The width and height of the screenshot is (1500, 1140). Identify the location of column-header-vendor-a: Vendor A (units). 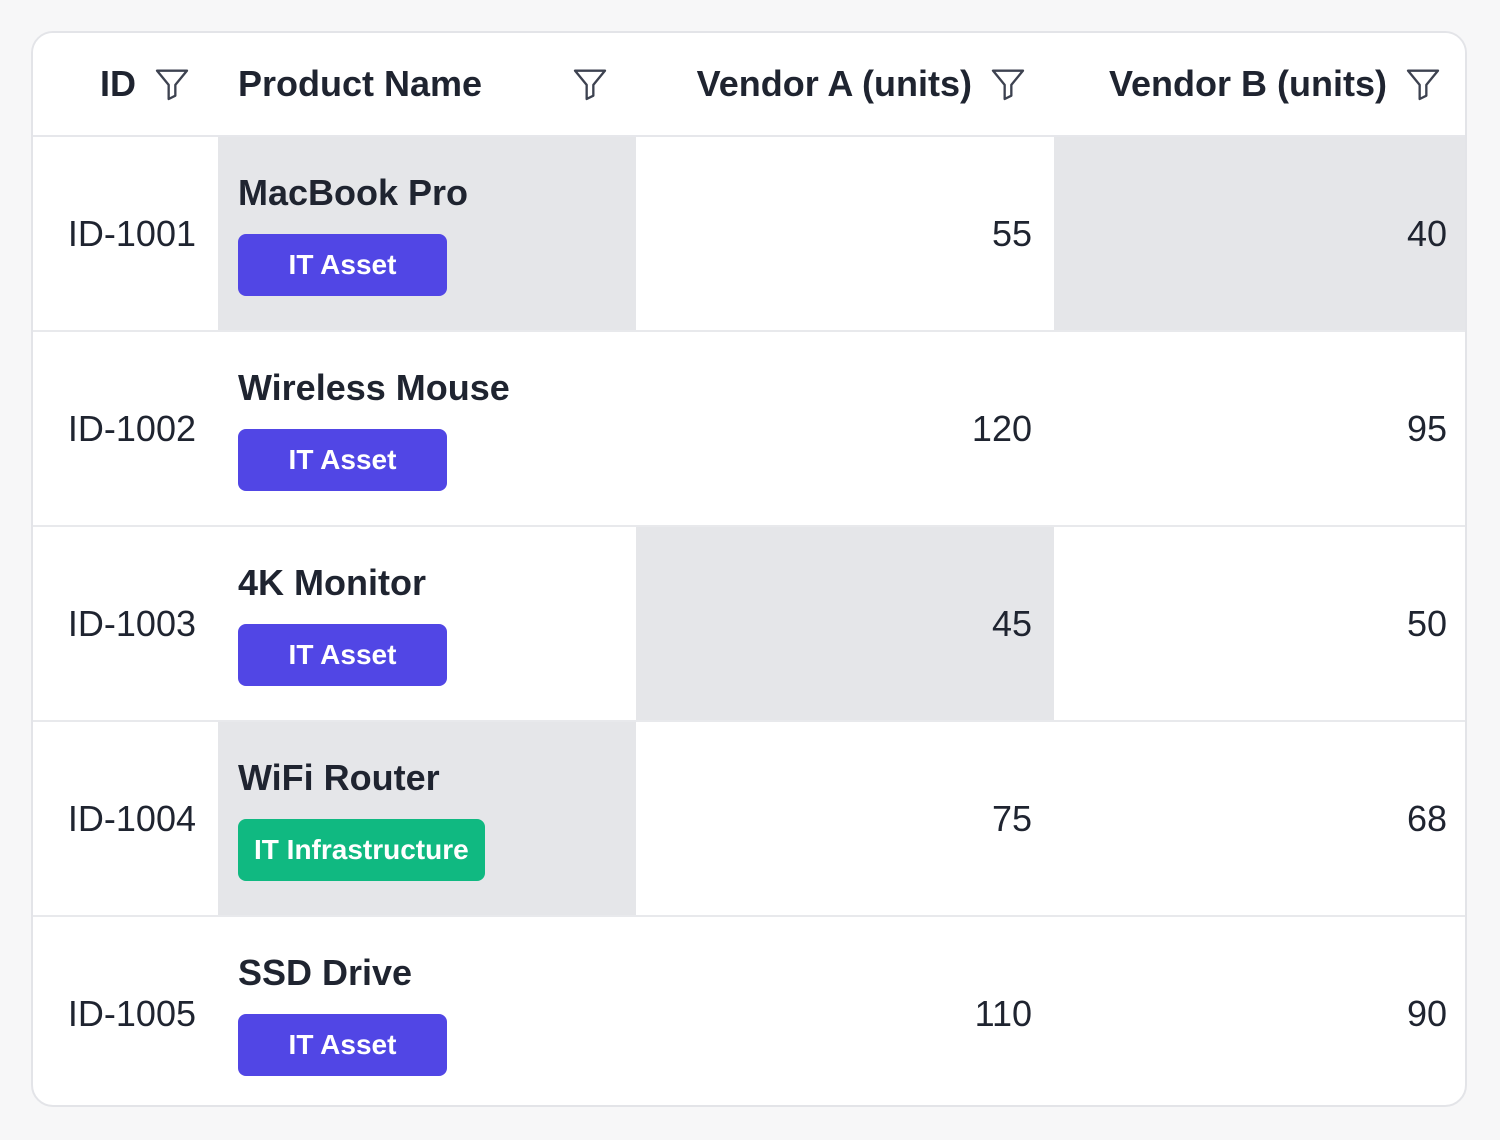
(845, 85).